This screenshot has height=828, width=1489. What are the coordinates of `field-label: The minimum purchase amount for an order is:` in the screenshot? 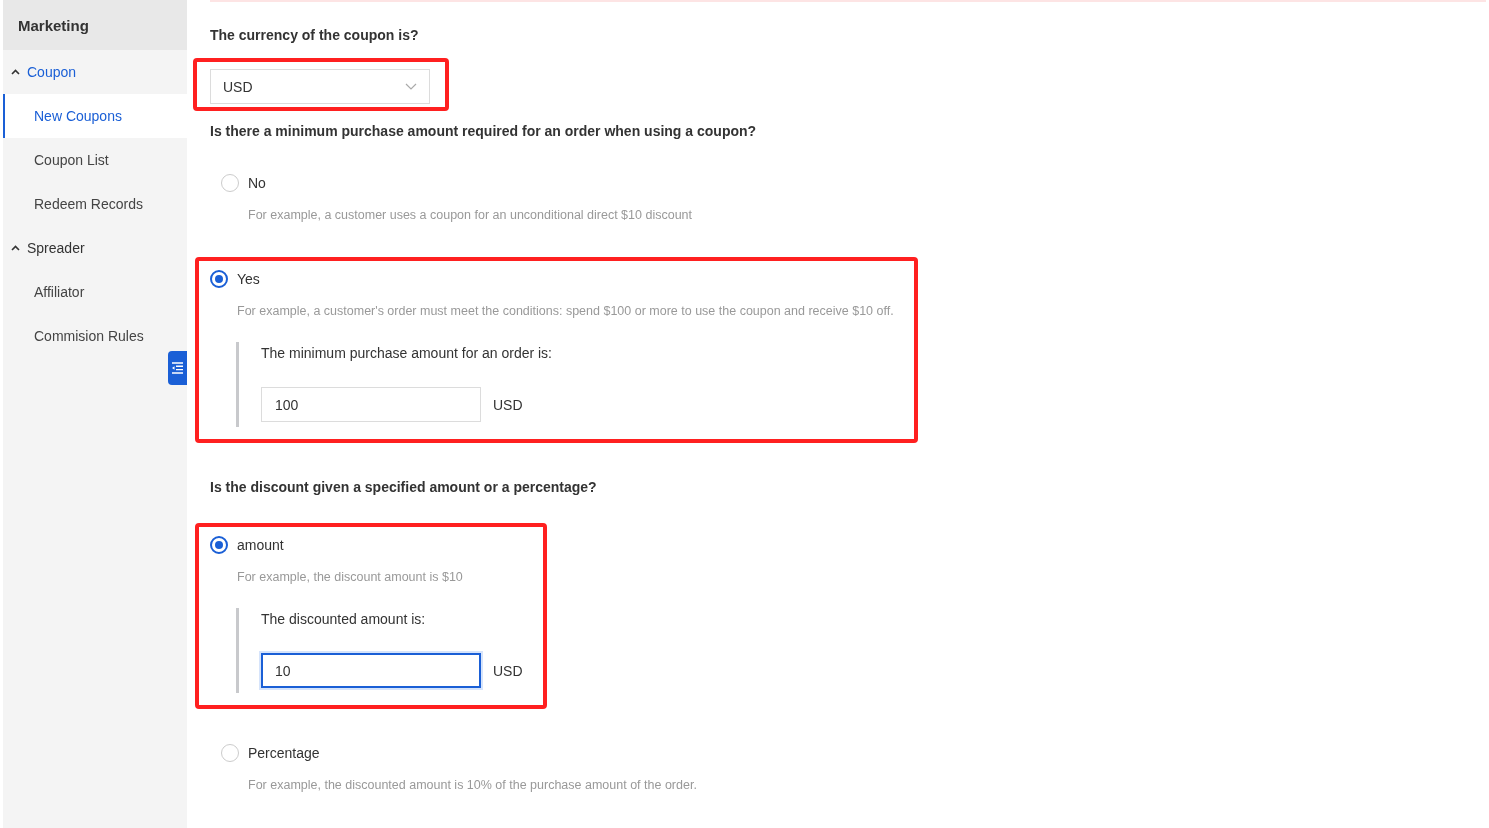 It's located at (407, 353).